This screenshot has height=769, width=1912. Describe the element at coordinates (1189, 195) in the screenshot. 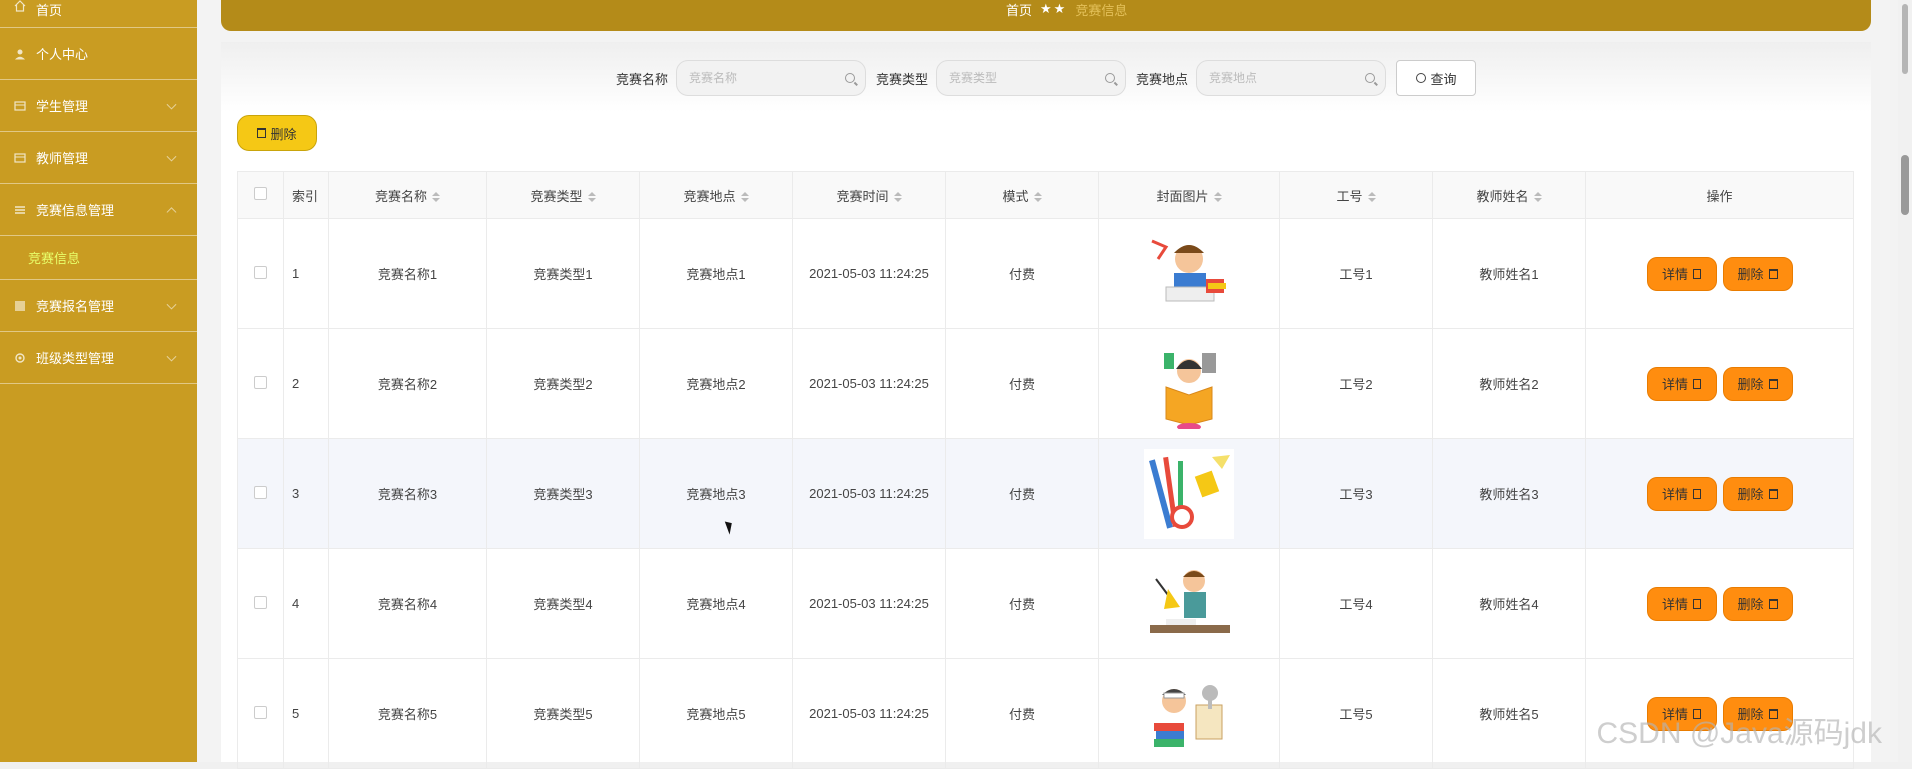

I see `header-cover: 封面图片` at that location.